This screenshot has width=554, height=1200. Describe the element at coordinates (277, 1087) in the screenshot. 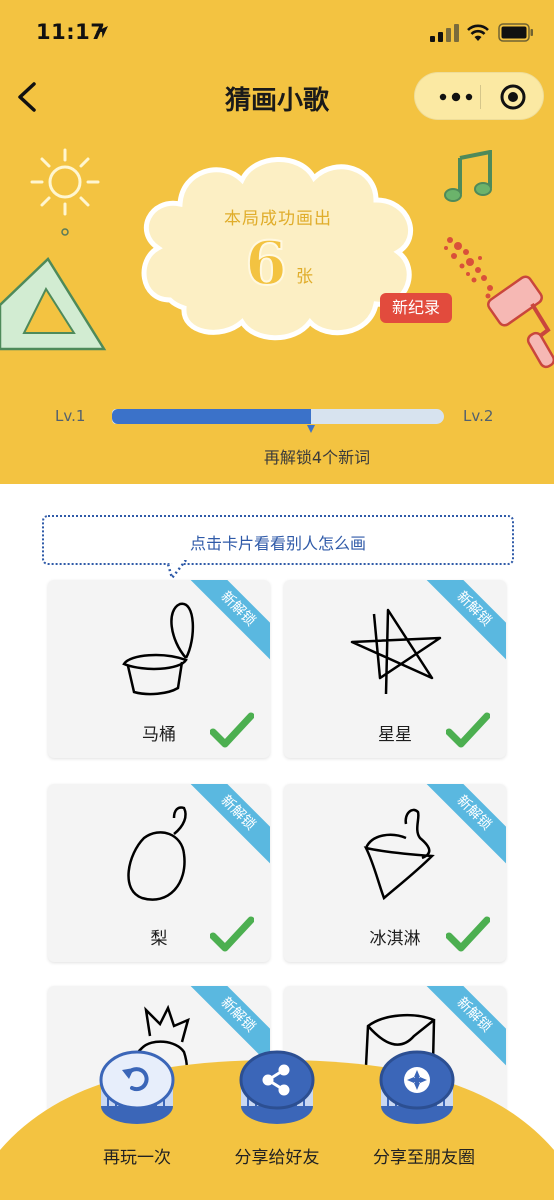

I see `share-friend-button` at that location.